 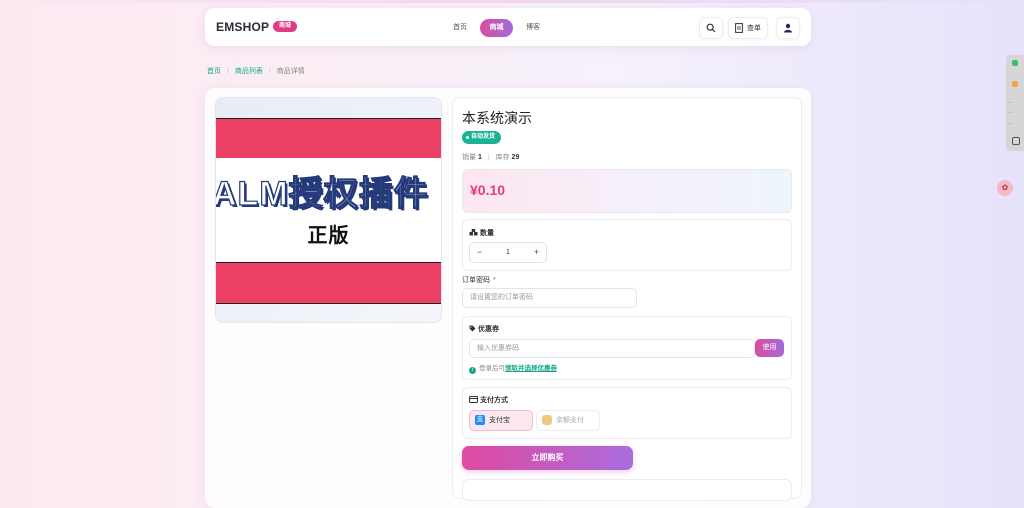 What do you see at coordinates (1015, 63) in the screenshot?
I see `side-status-icon` at bounding box center [1015, 63].